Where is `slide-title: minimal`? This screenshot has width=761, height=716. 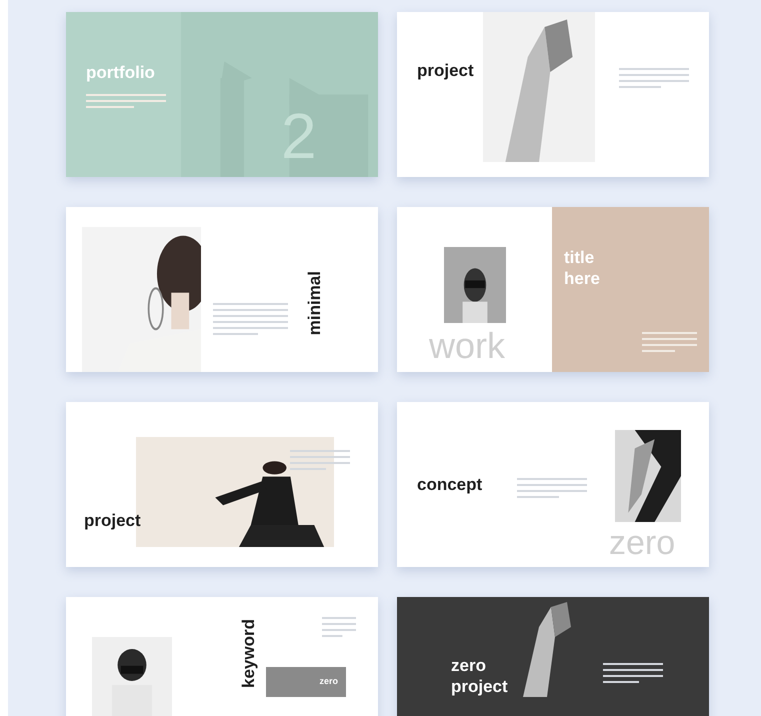
slide-title: minimal is located at coordinates (314, 303).